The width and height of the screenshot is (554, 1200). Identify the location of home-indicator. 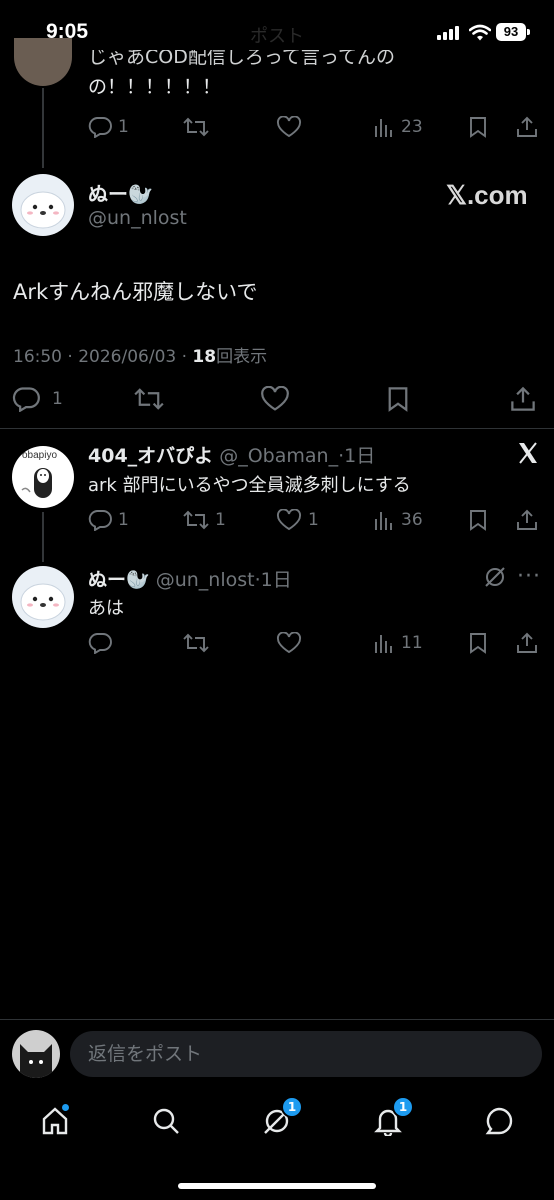
(277, 1186).